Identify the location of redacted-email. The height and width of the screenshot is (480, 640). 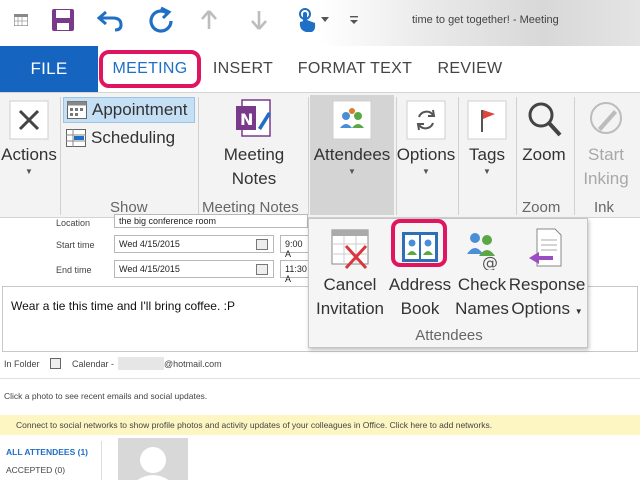
(141, 363).